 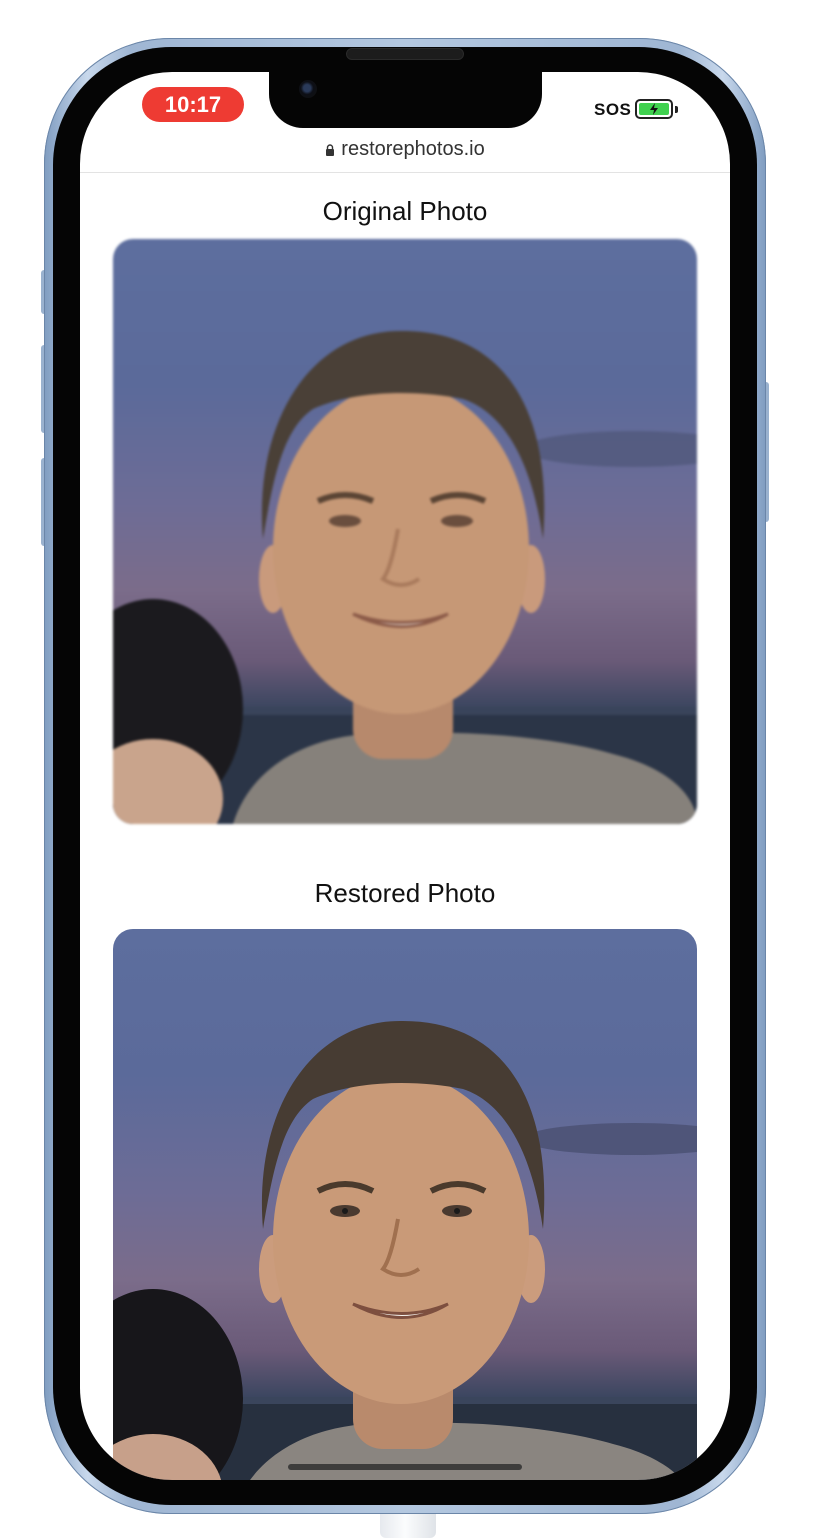 I want to click on address-bar: restorephotos.io, so click(x=405, y=155).